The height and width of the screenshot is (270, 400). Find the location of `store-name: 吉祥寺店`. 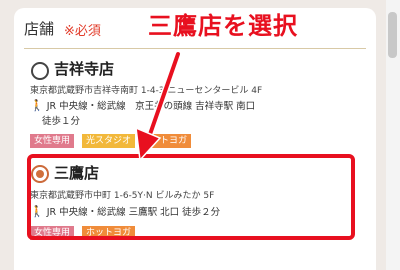

store-name: 吉祥寺店 is located at coordinates (84, 69).